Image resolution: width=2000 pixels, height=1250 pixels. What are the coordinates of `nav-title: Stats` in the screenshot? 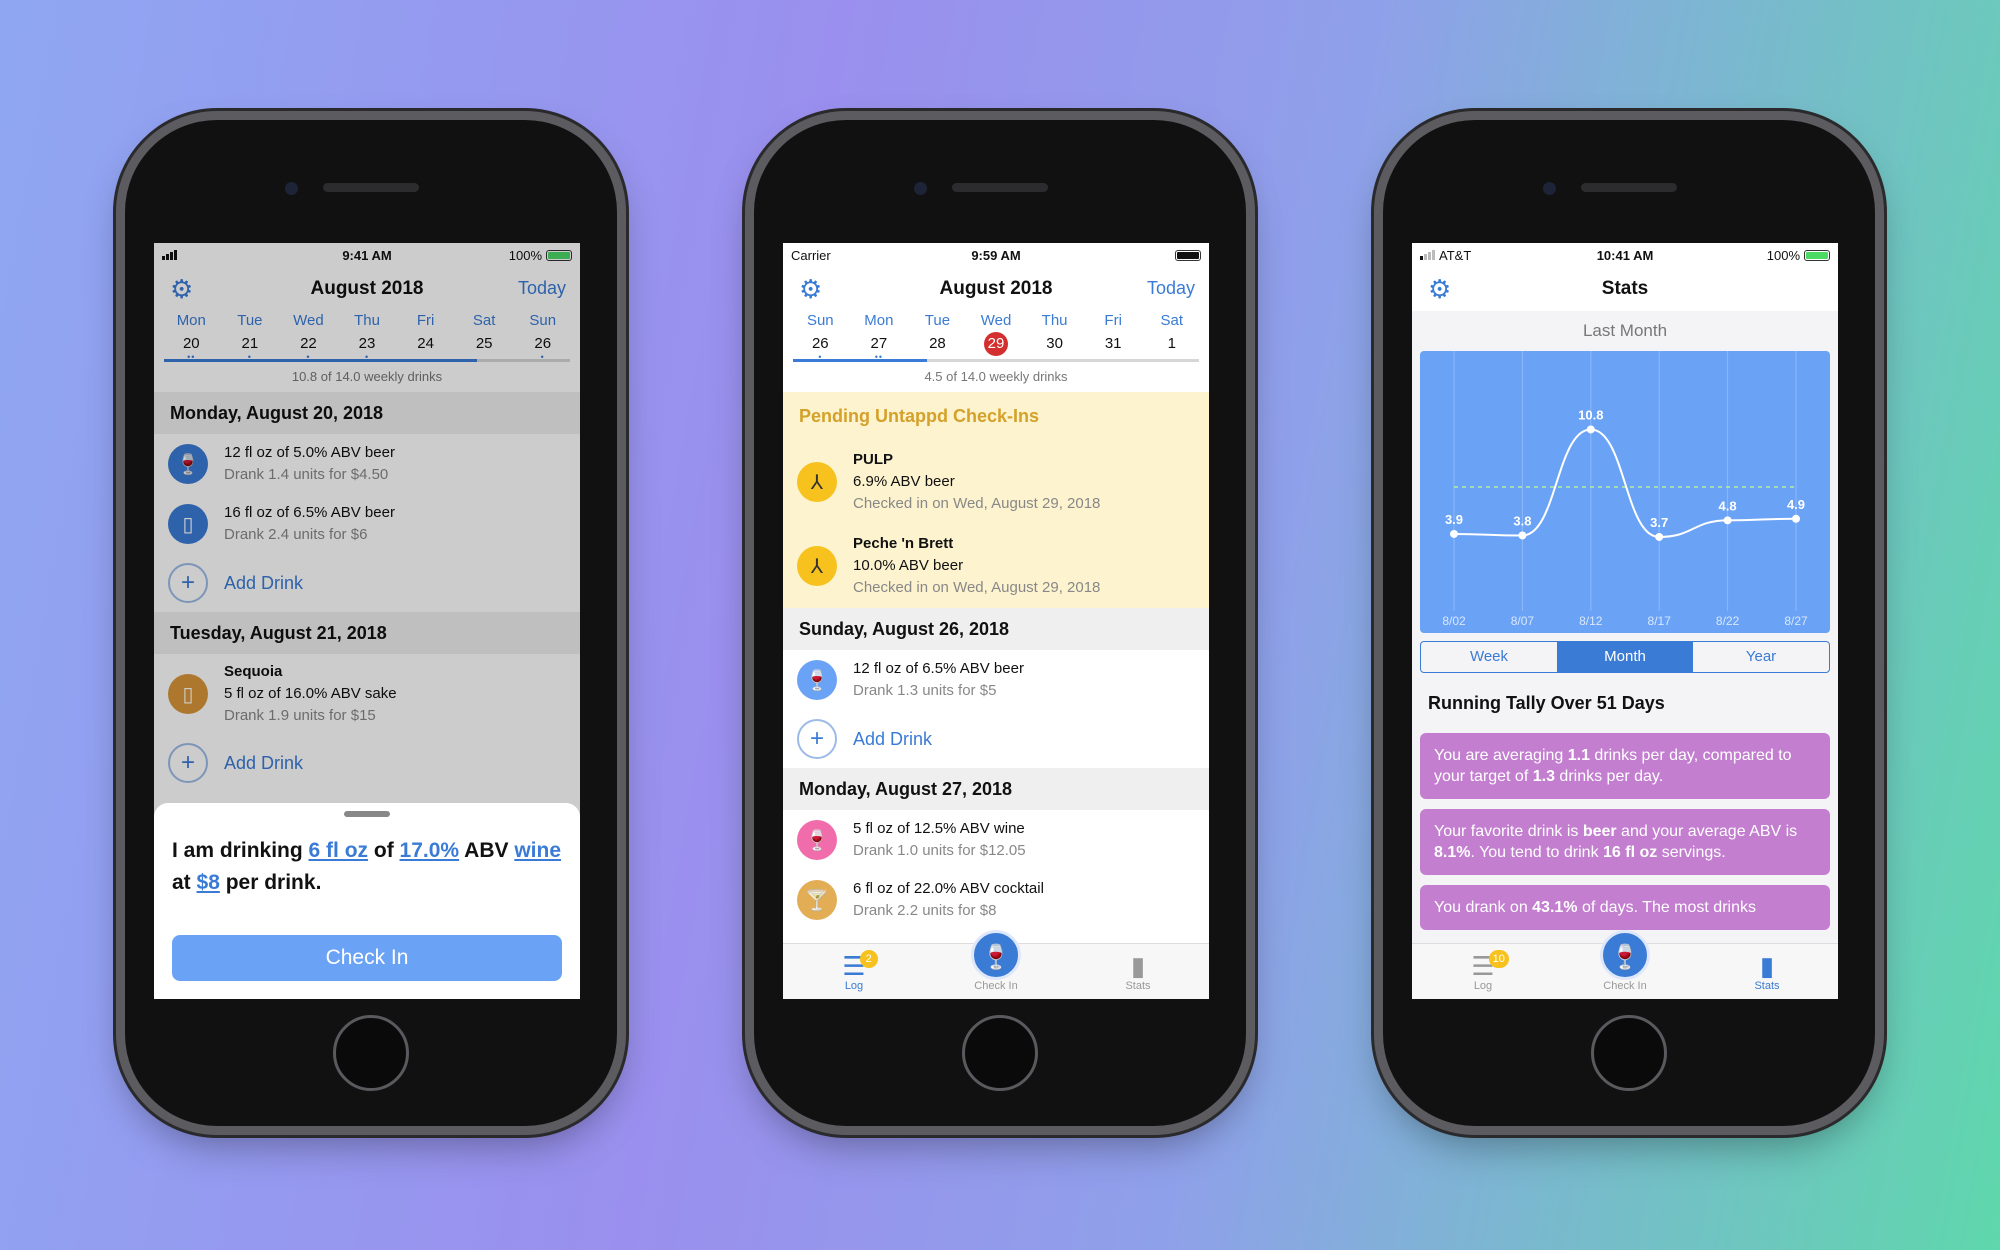 It's located at (1625, 288).